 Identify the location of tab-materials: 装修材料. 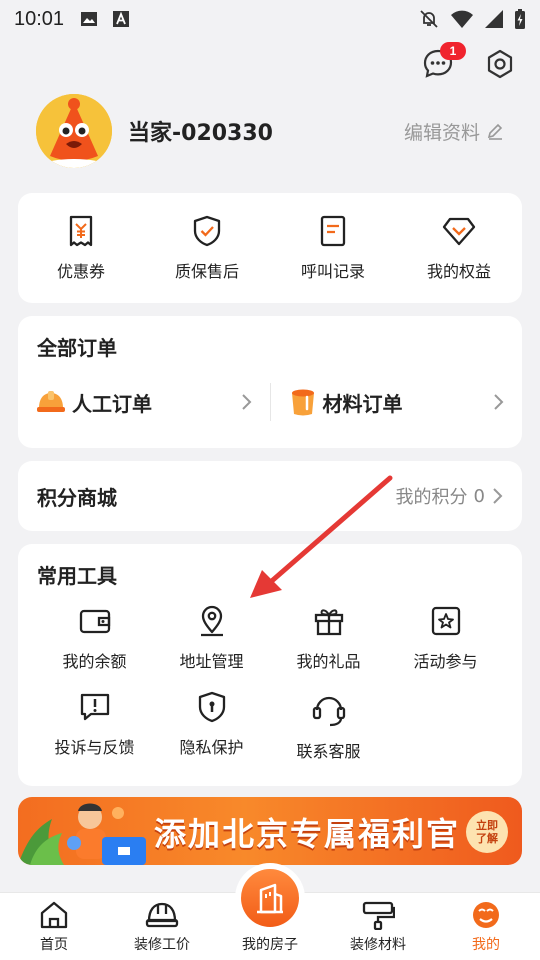
(378, 926).